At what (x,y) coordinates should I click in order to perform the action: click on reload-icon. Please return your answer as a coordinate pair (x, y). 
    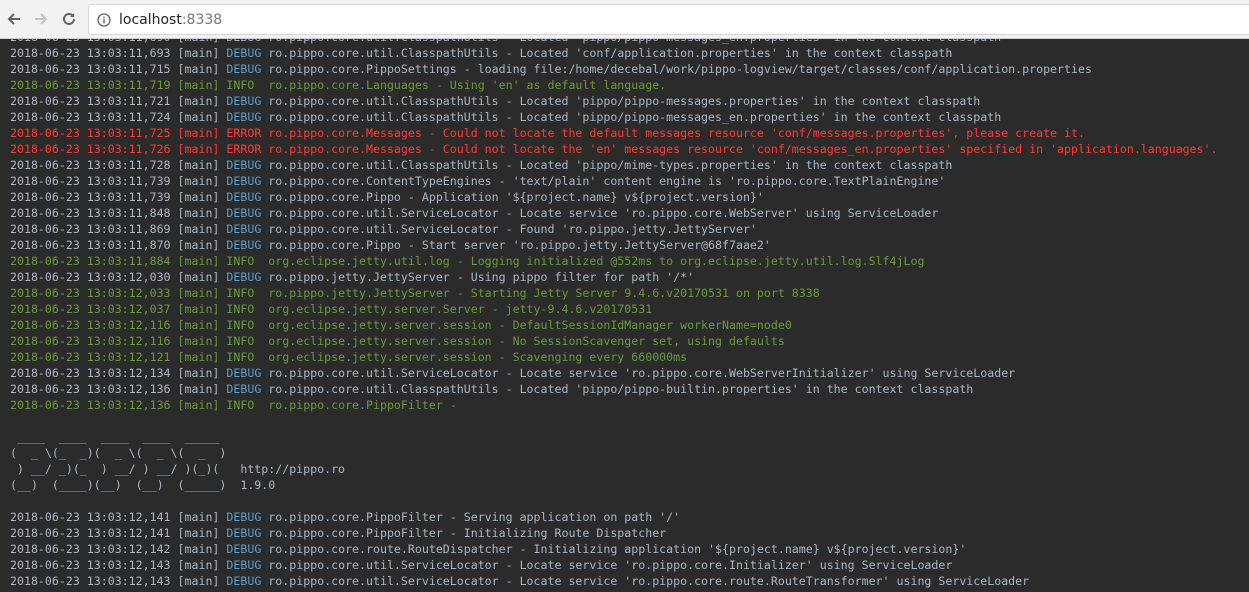
    Looking at the image, I should click on (69, 19).